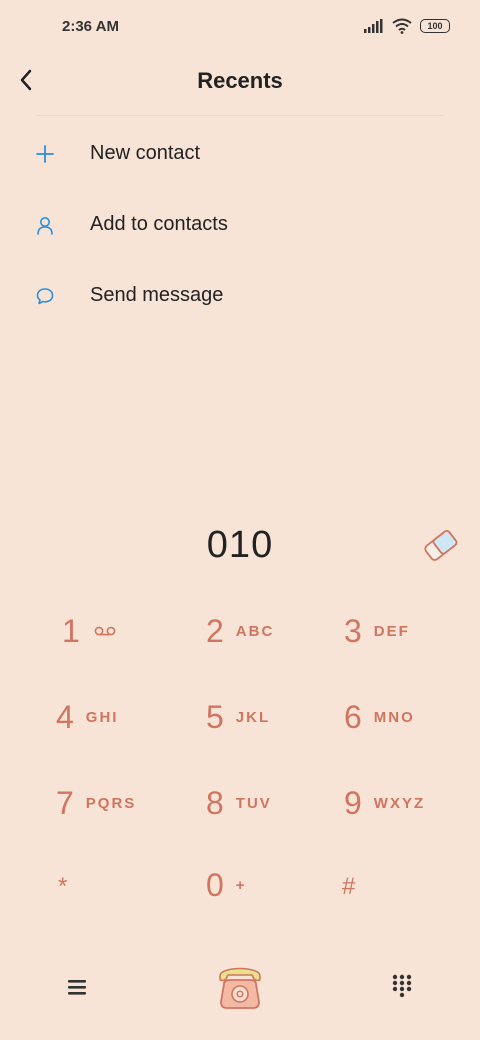  I want to click on key-letters: PQRS, so click(111, 803).